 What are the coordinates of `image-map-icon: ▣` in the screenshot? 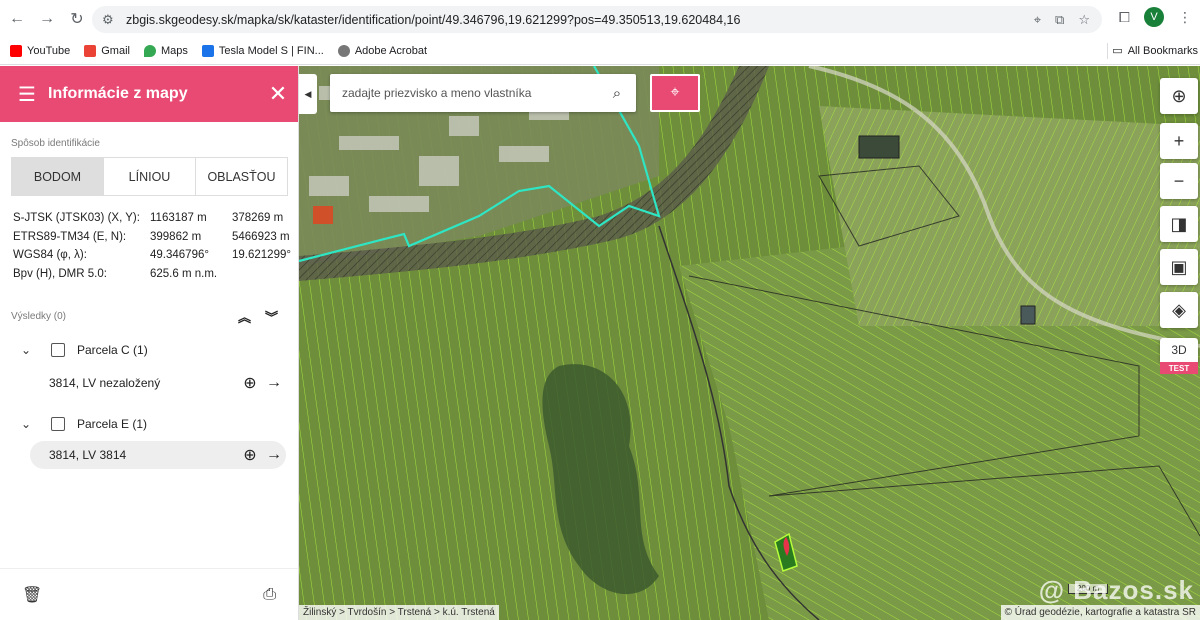 It's located at (1179, 266).